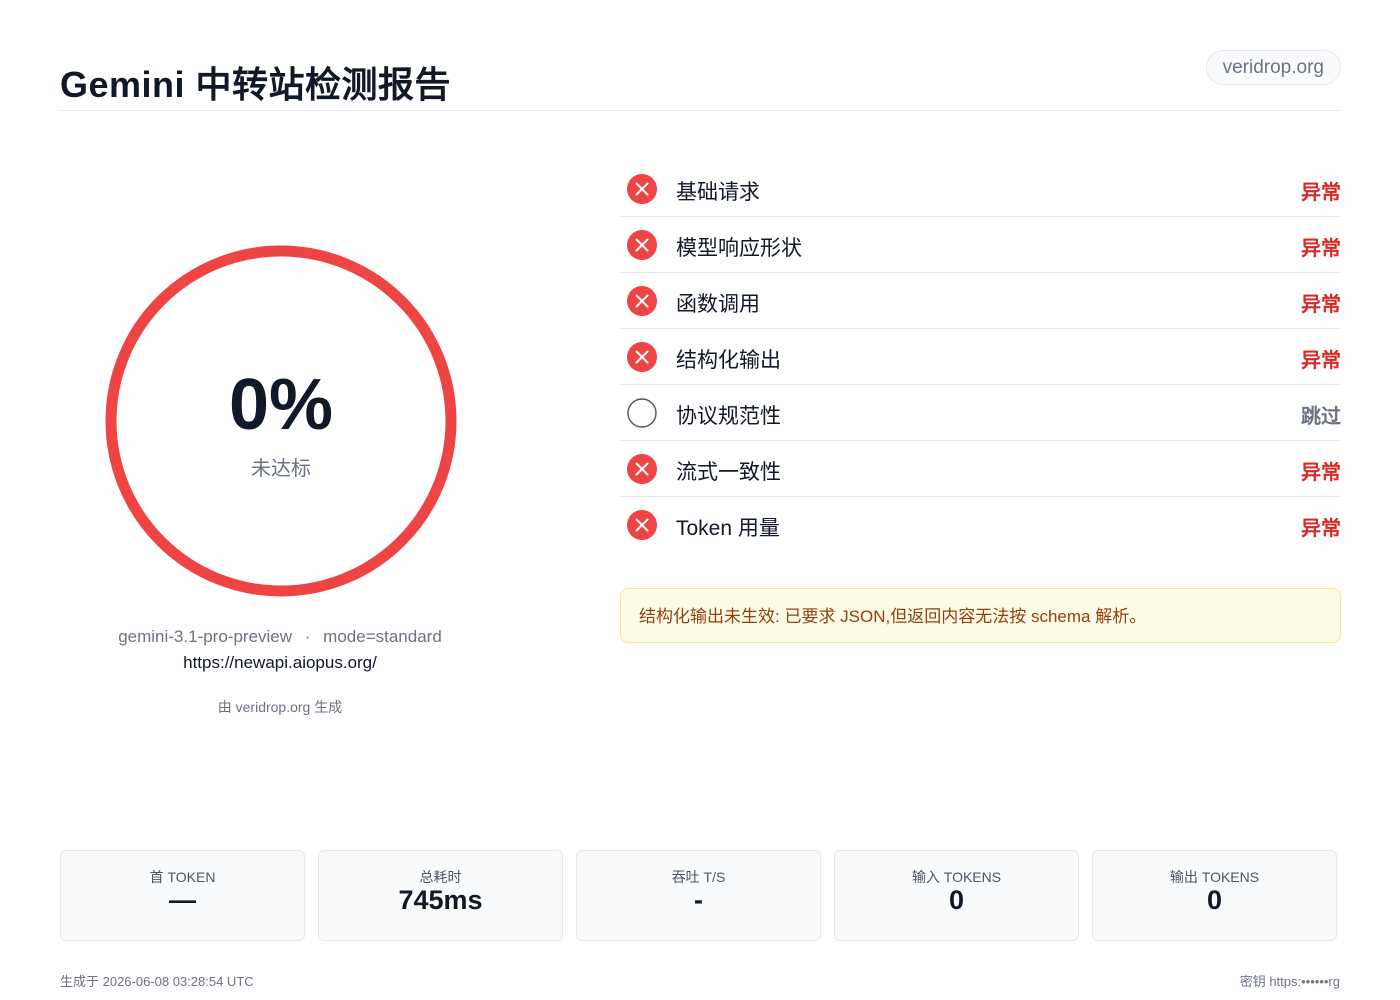 Image resolution: width=1400 pixels, height=1000 pixels. What do you see at coordinates (382, 636) in the screenshot?
I see `mode-value: mode=standard` at bounding box center [382, 636].